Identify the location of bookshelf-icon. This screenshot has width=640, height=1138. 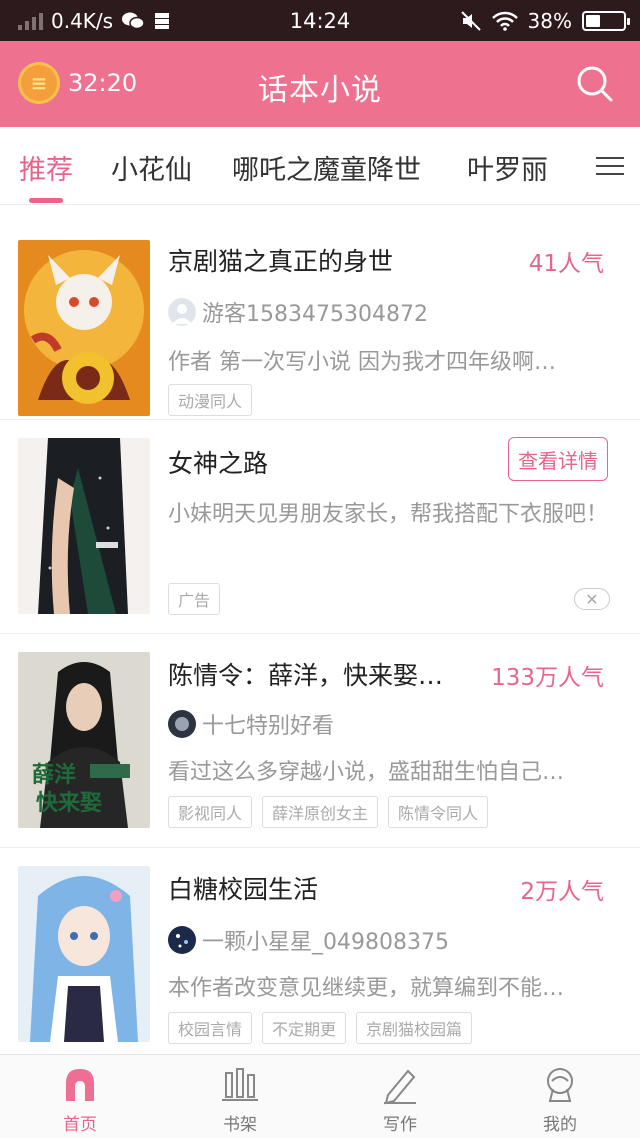
(240, 1084).